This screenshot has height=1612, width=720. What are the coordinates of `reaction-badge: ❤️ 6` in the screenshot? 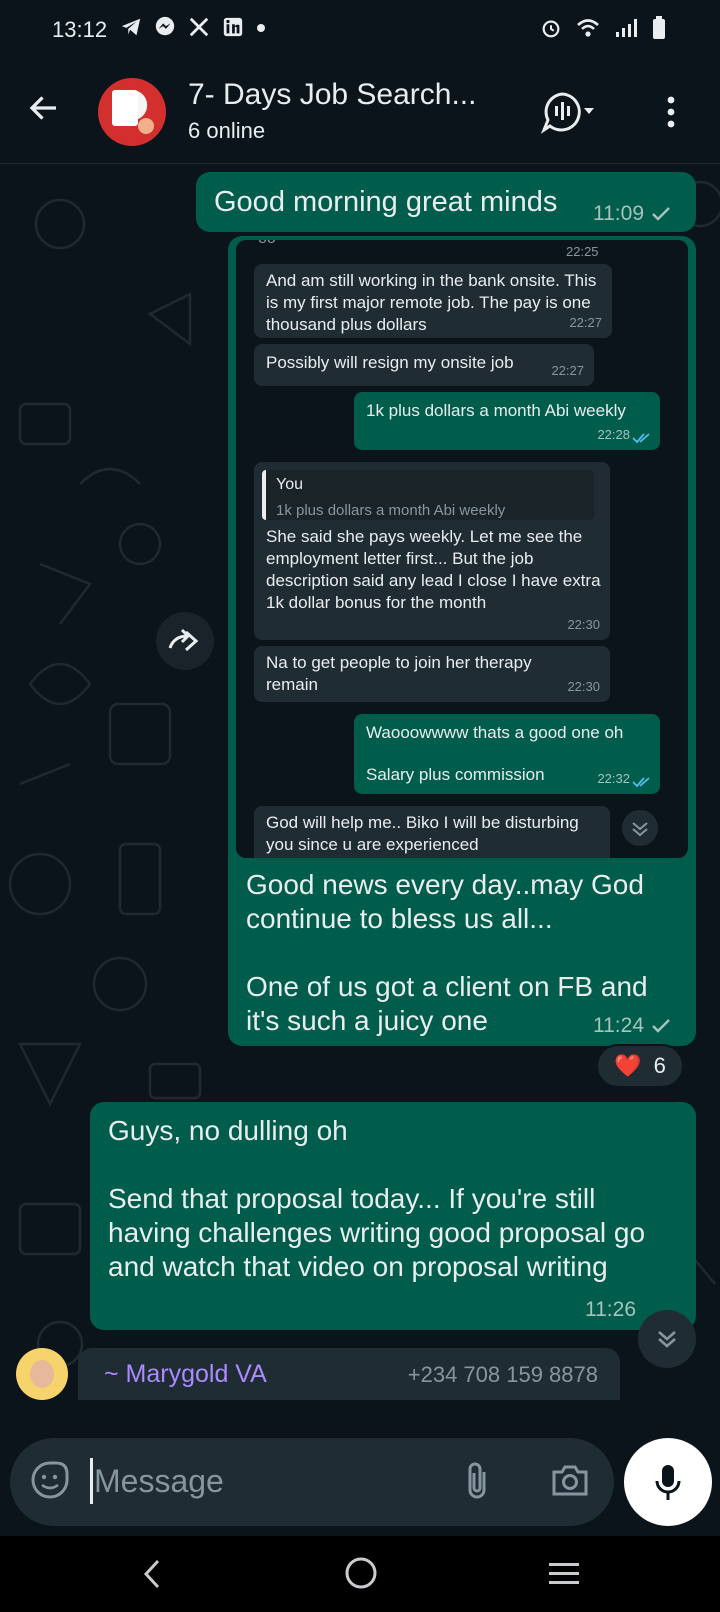 It's located at (640, 1066).